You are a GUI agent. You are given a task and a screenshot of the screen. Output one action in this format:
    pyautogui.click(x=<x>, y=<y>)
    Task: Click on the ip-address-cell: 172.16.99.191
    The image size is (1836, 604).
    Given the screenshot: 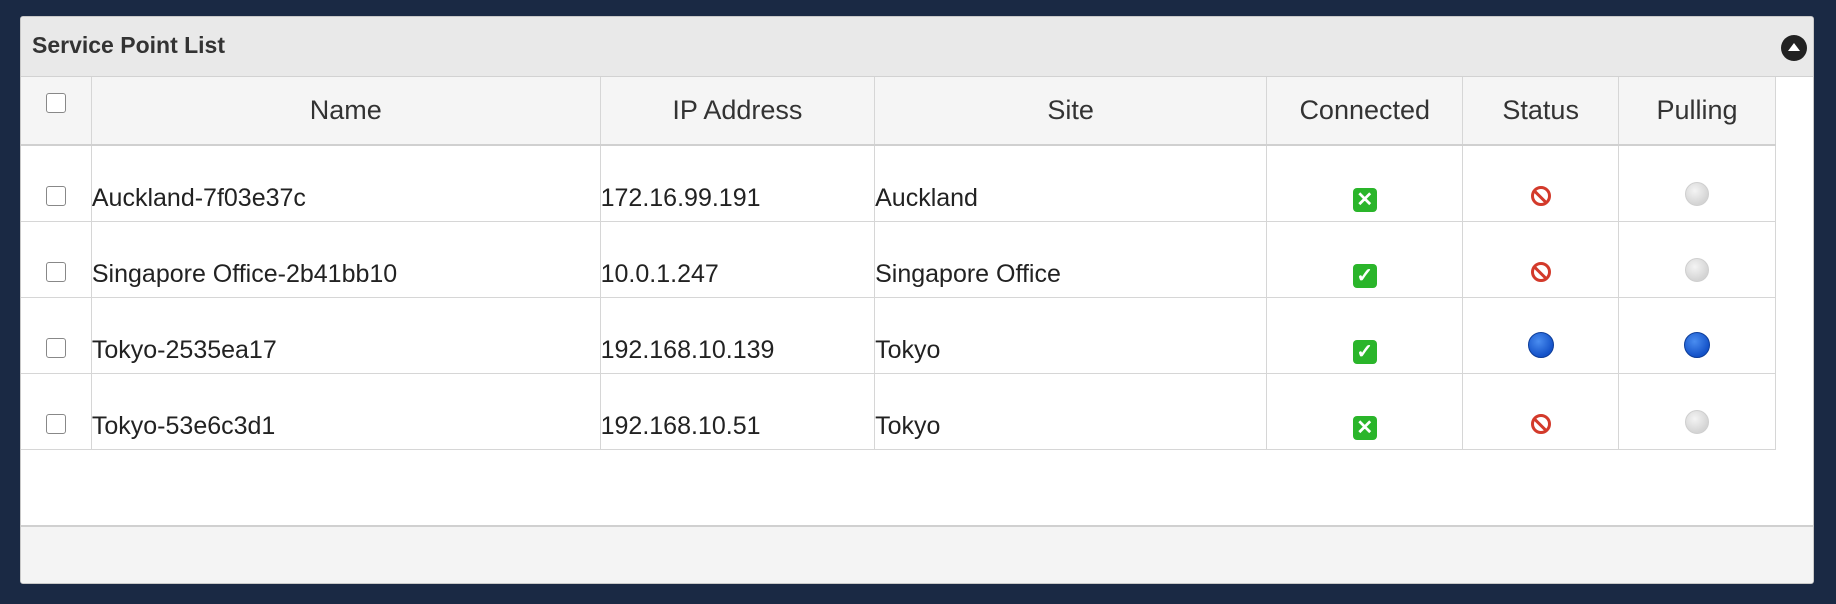 What is the action you would take?
    pyautogui.click(x=738, y=183)
    